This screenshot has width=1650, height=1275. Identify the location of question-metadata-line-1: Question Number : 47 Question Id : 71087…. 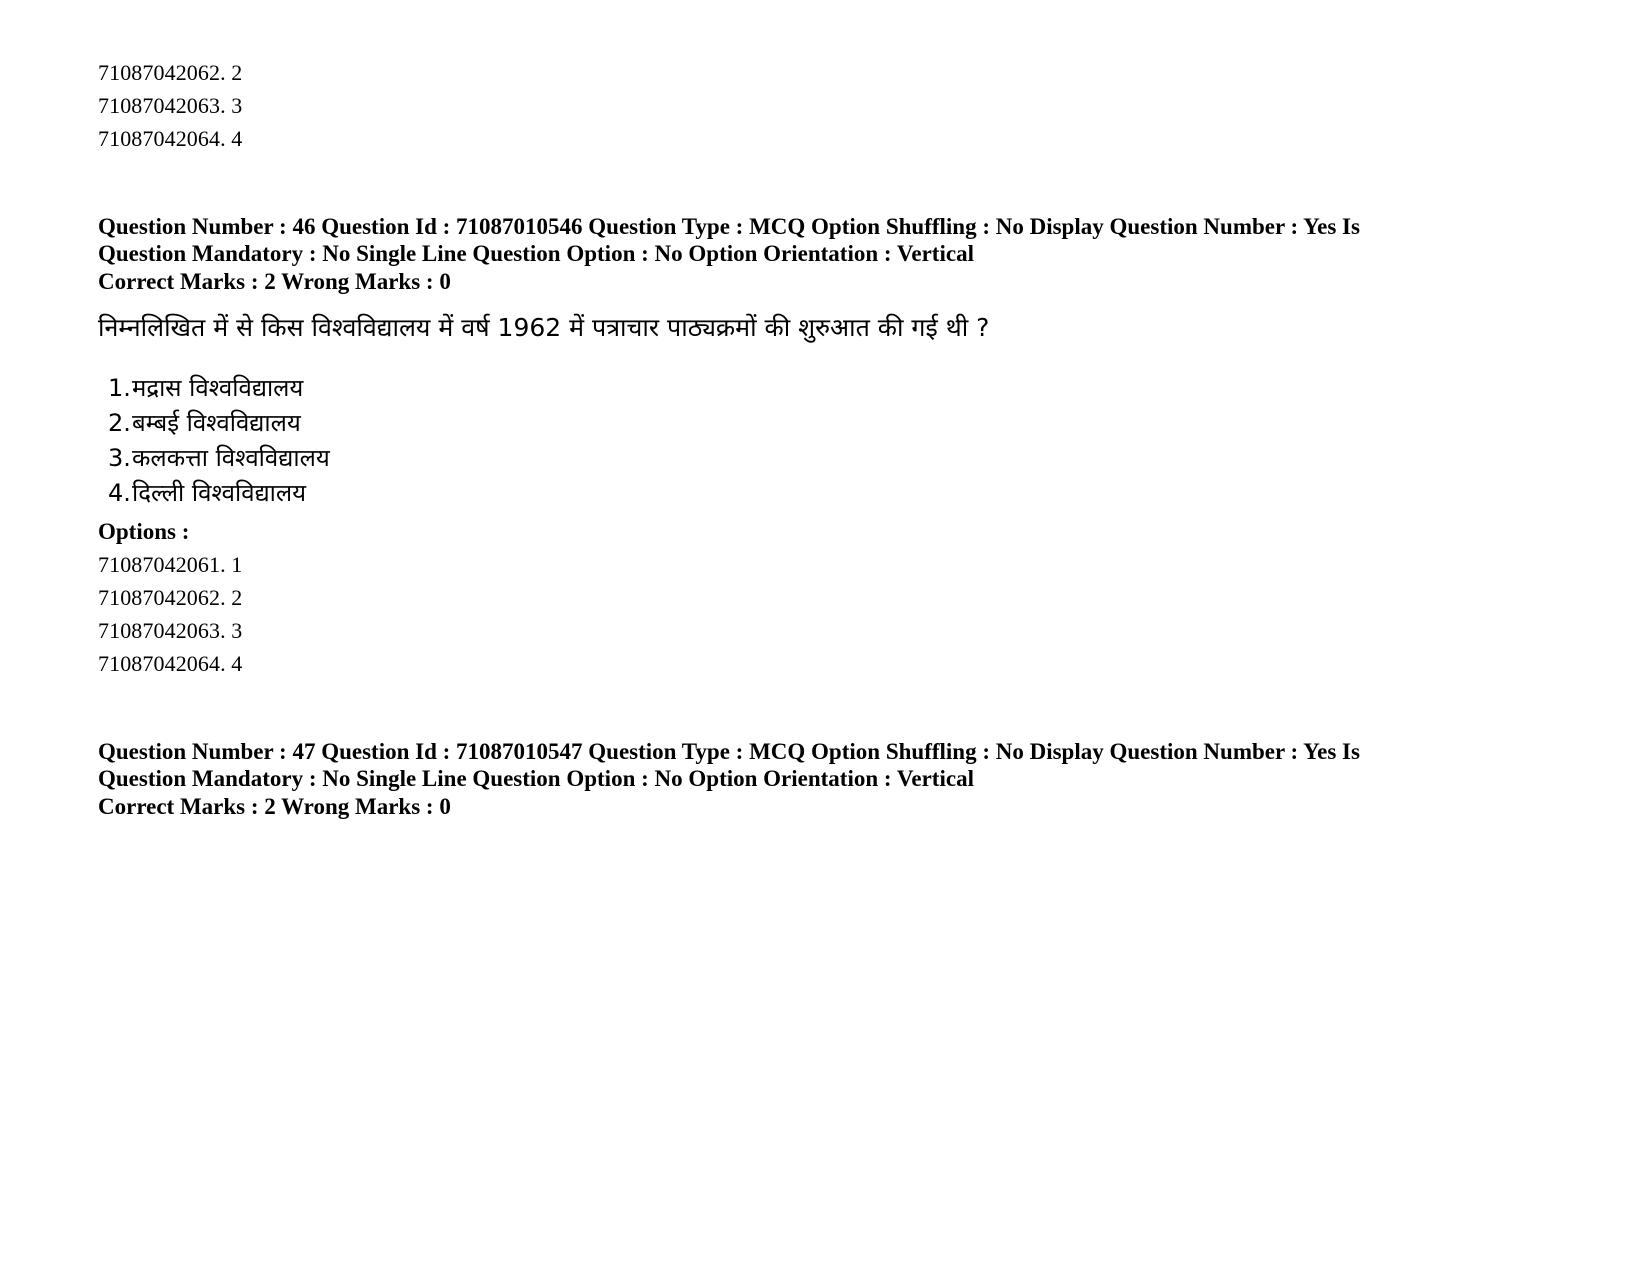
(729, 751).